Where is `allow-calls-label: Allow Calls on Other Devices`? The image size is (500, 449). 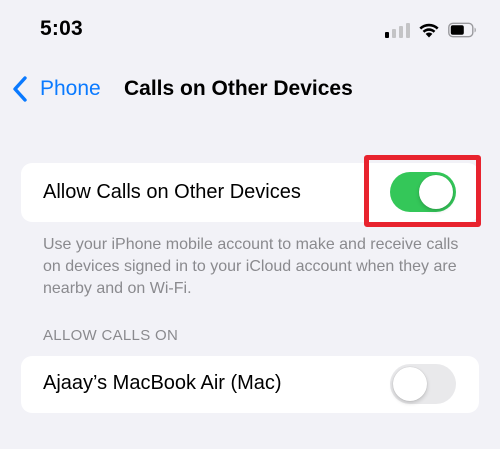 allow-calls-label: Allow Calls on Other Devices is located at coordinates (172, 192).